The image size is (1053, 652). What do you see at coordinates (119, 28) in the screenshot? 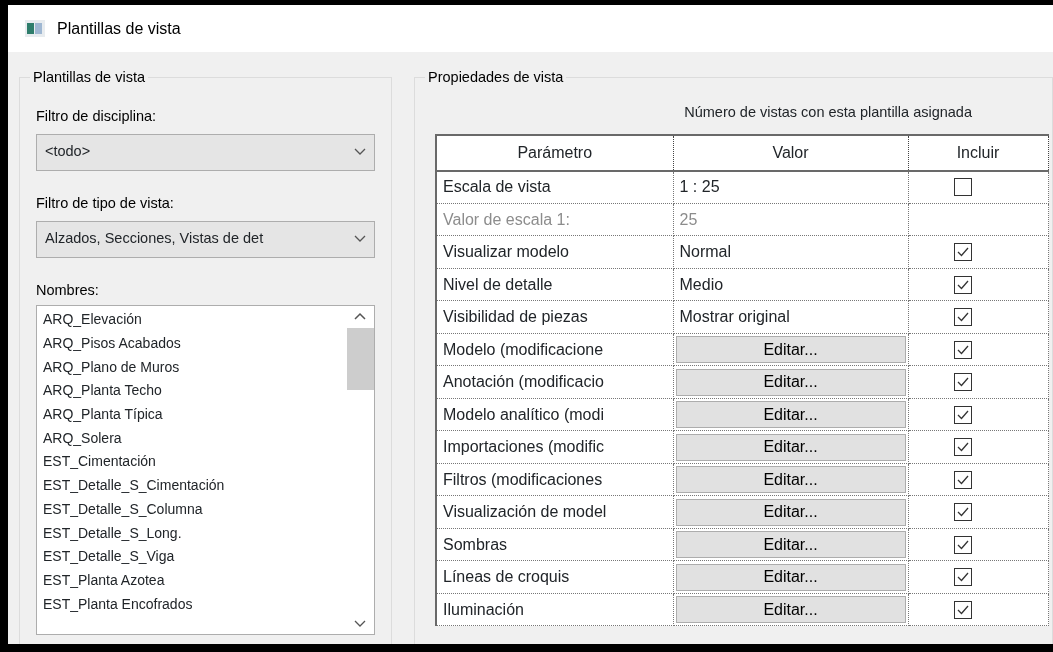
I see `window-title: Plantillas de vista` at bounding box center [119, 28].